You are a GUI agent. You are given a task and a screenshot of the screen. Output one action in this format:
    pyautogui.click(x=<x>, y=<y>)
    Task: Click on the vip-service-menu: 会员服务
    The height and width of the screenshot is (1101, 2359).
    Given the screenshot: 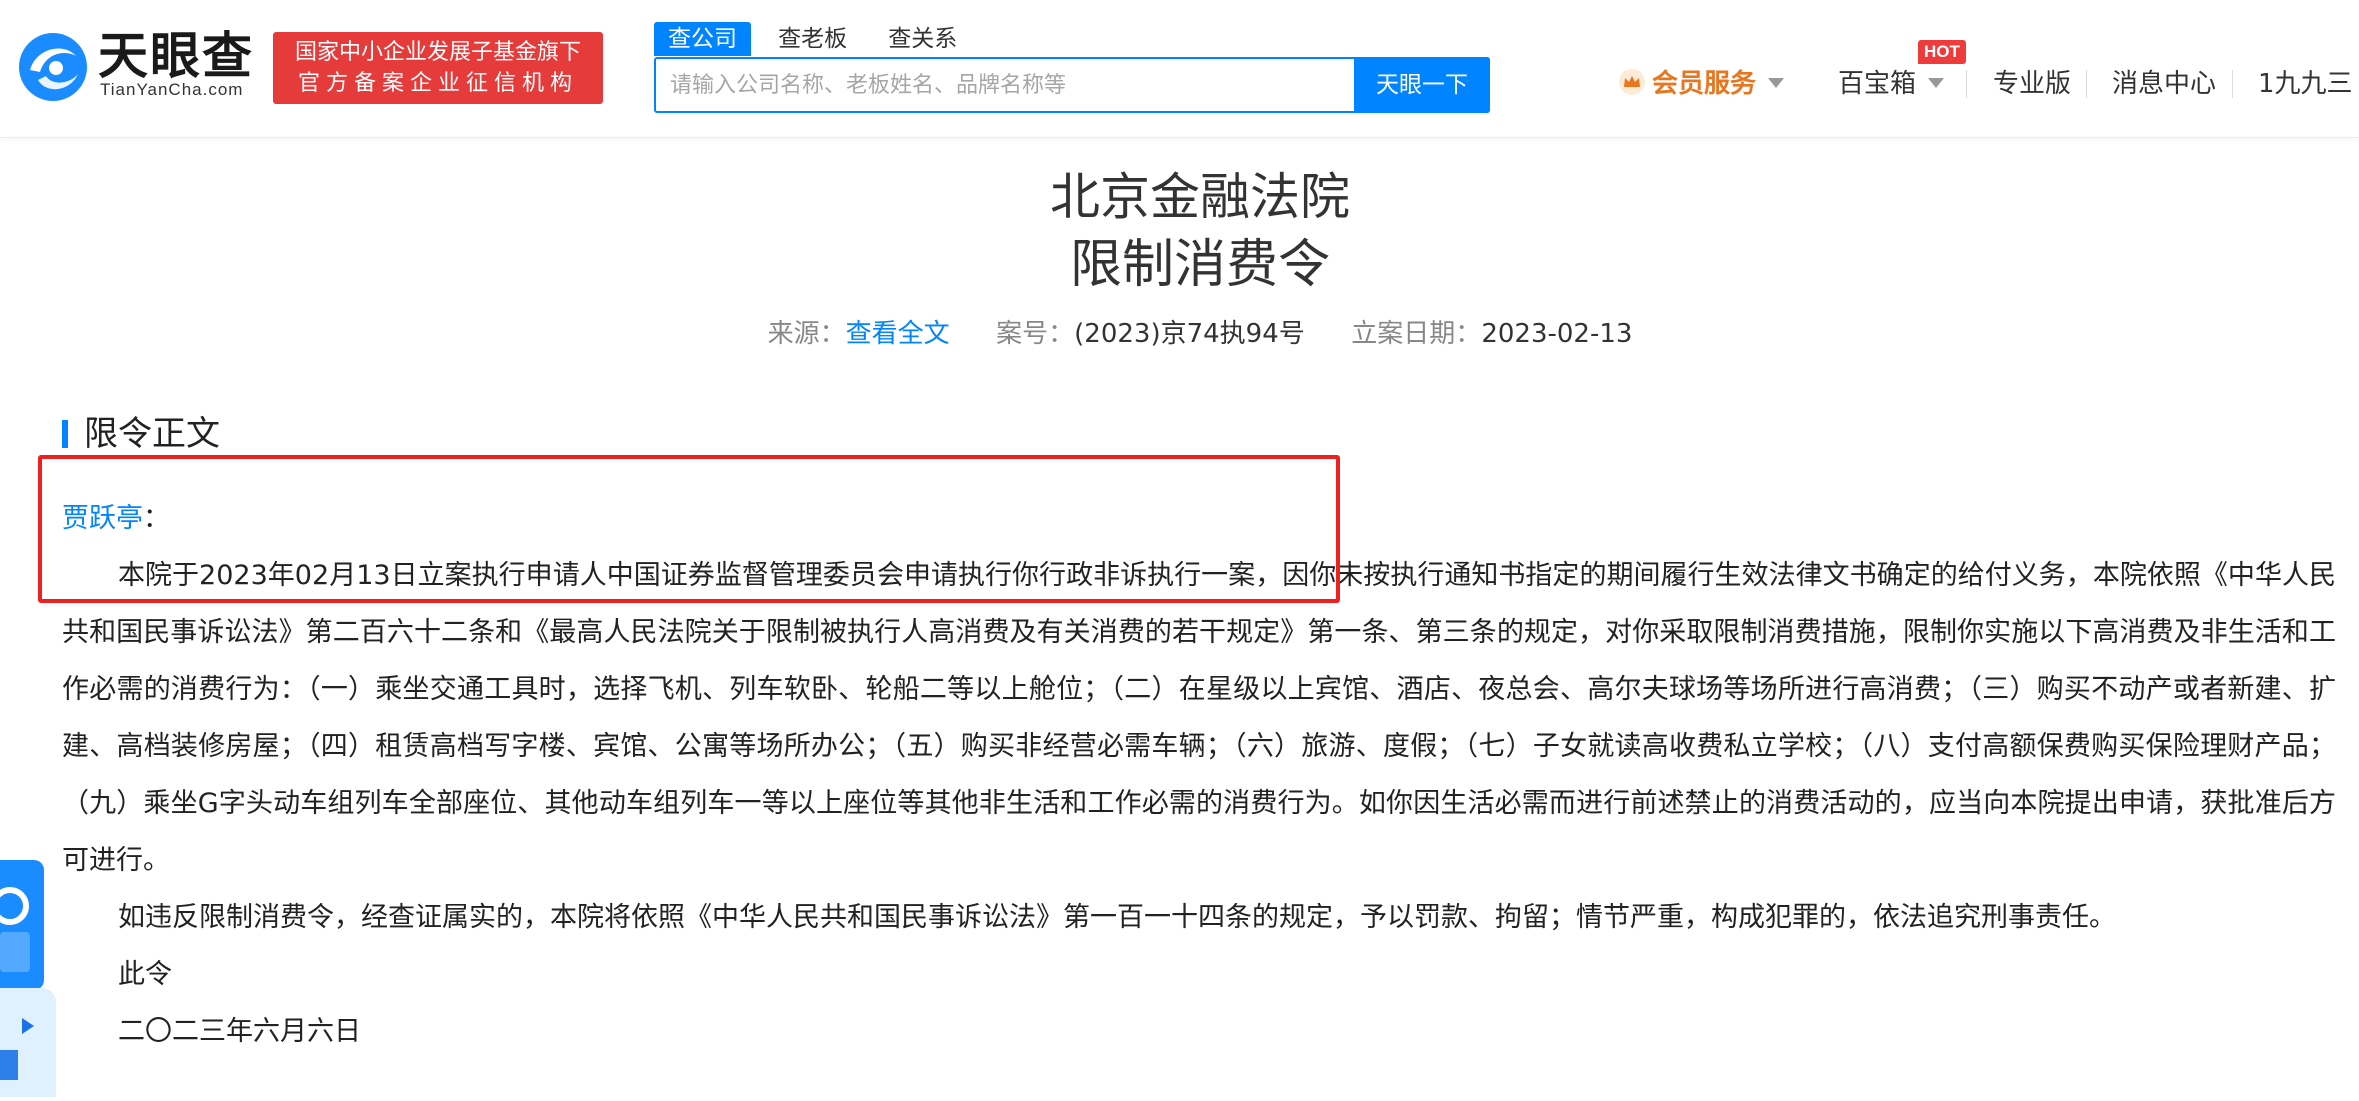 What is the action you would take?
    pyautogui.click(x=1701, y=84)
    